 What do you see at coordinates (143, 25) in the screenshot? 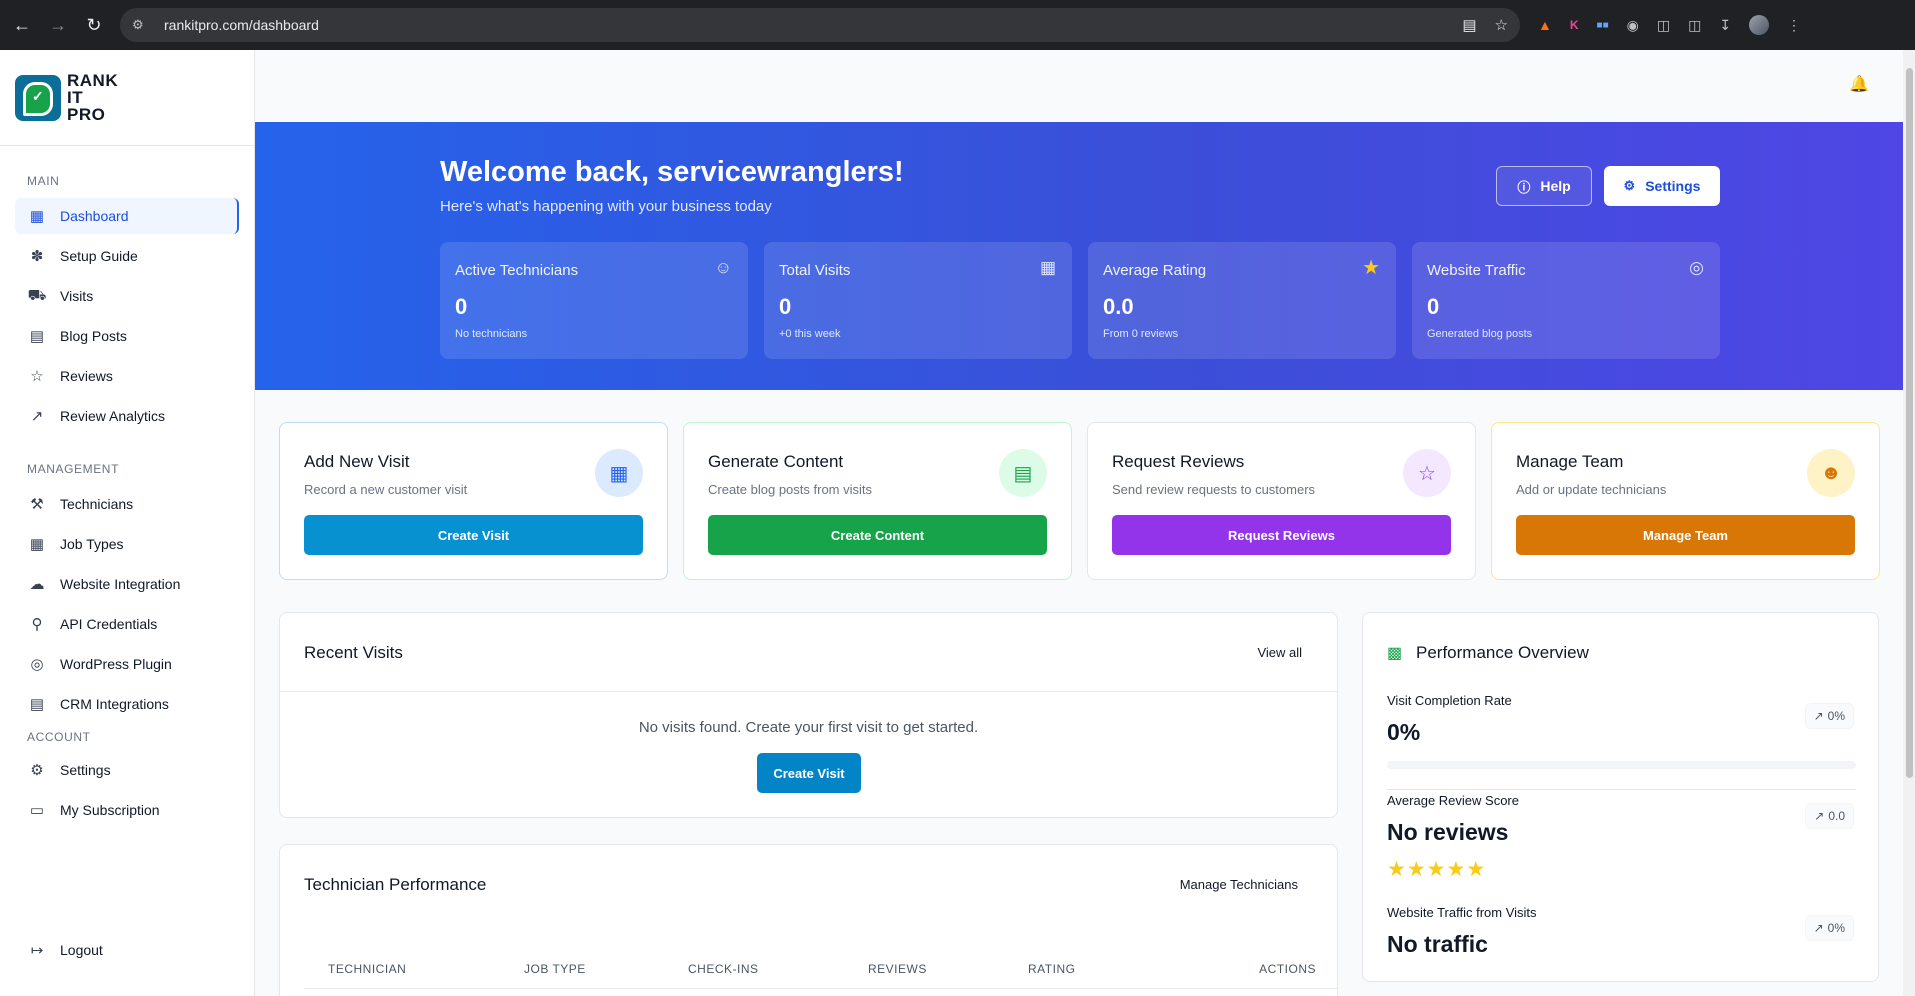
I see `site-info-icon: ⚙` at bounding box center [143, 25].